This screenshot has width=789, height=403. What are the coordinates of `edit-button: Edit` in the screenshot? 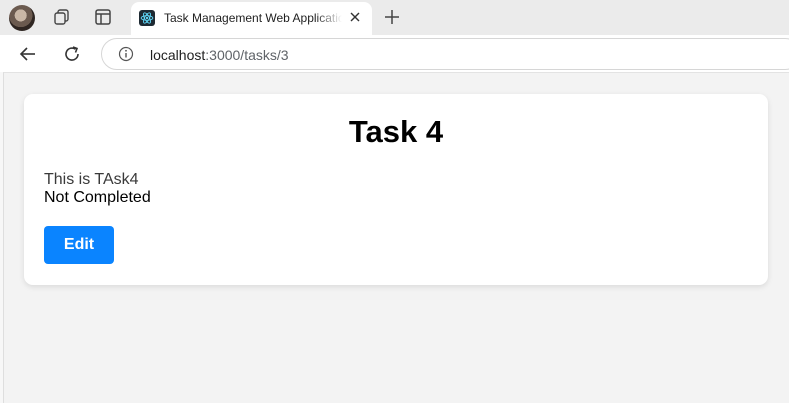 It's located at (79, 245).